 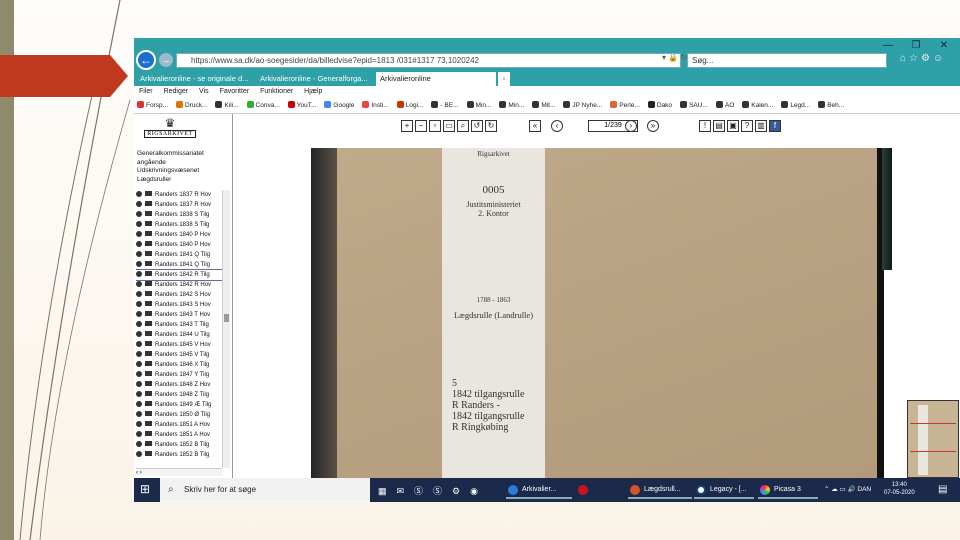 What do you see at coordinates (276, 91) in the screenshot?
I see `menu-funktioner: Funktioner` at bounding box center [276, 91].